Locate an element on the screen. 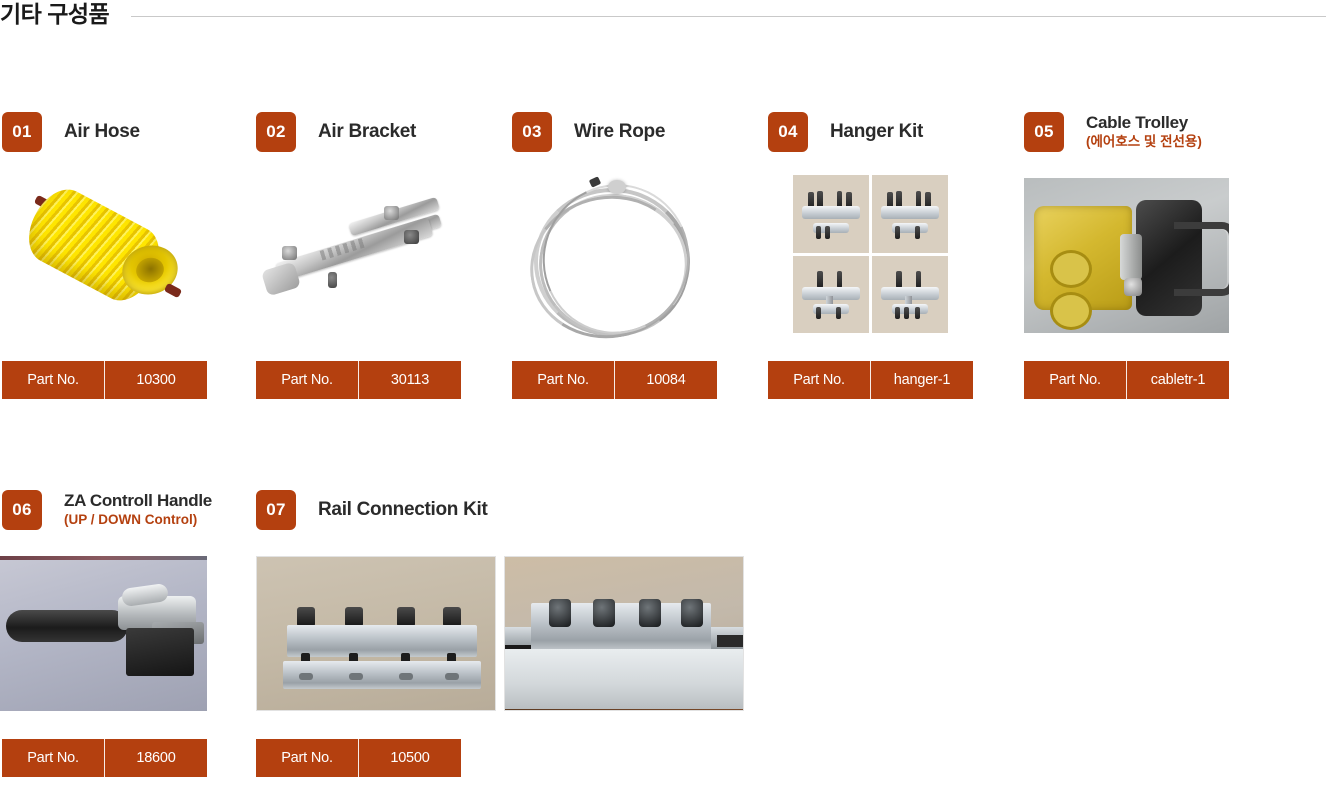 Image resolution: width=1330 pixels, height=790 pixels. part-no-value-04: hanger-1 is located at coordinates (922, 380).